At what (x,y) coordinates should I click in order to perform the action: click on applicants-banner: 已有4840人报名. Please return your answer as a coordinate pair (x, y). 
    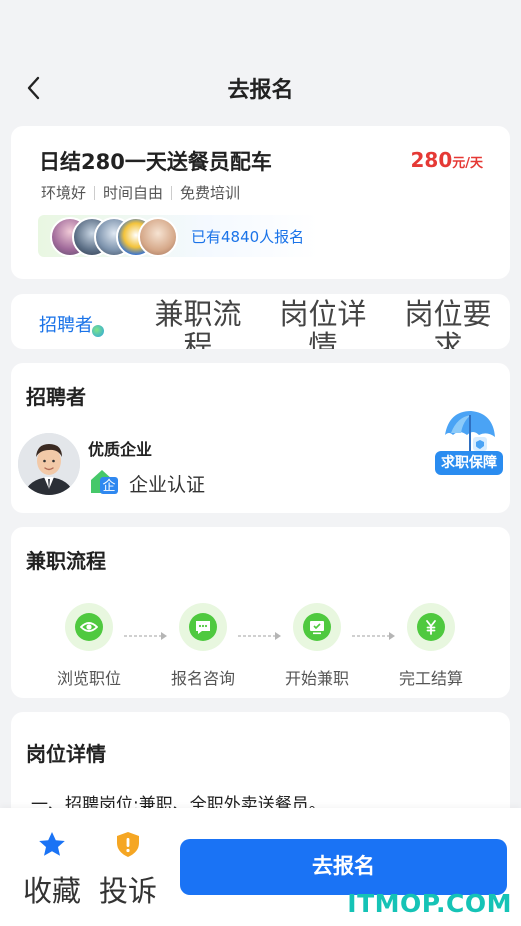
    Looking at the image, I should click on (178, 236).